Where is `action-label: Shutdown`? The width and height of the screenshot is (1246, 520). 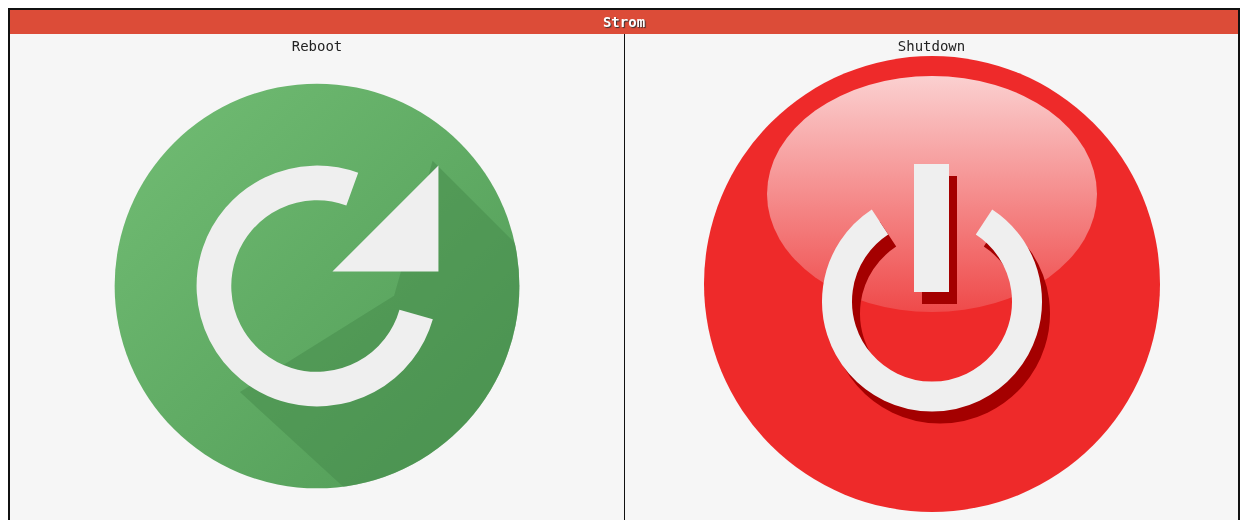
action-label: Shutdown is located at coordinates (931, 46).